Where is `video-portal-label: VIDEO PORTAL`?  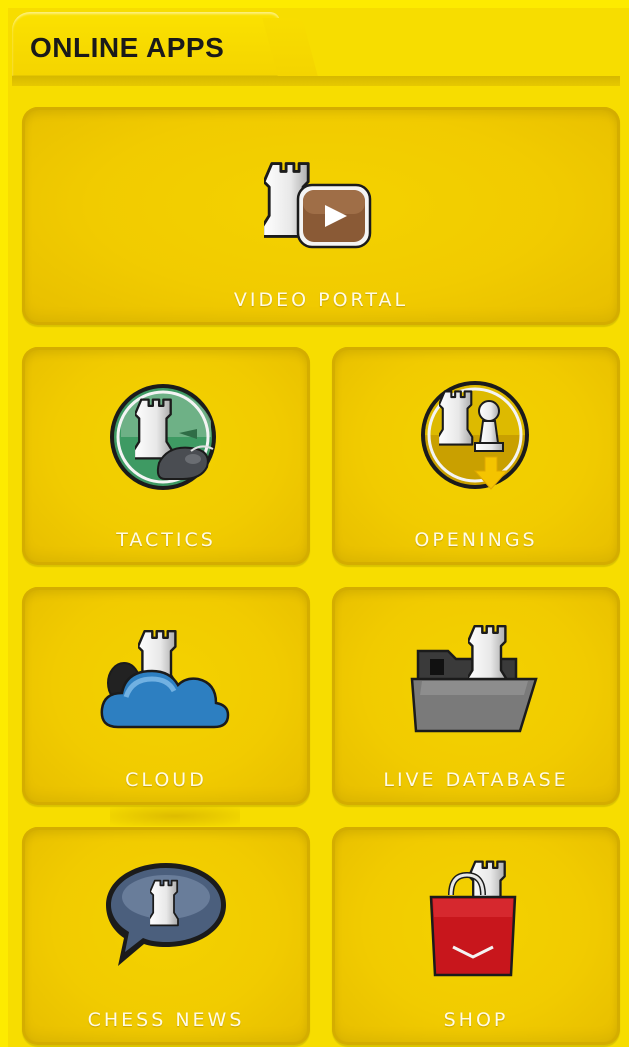
video-portal-label: VIDEO PORTAL is located at coordinates (321, 300).